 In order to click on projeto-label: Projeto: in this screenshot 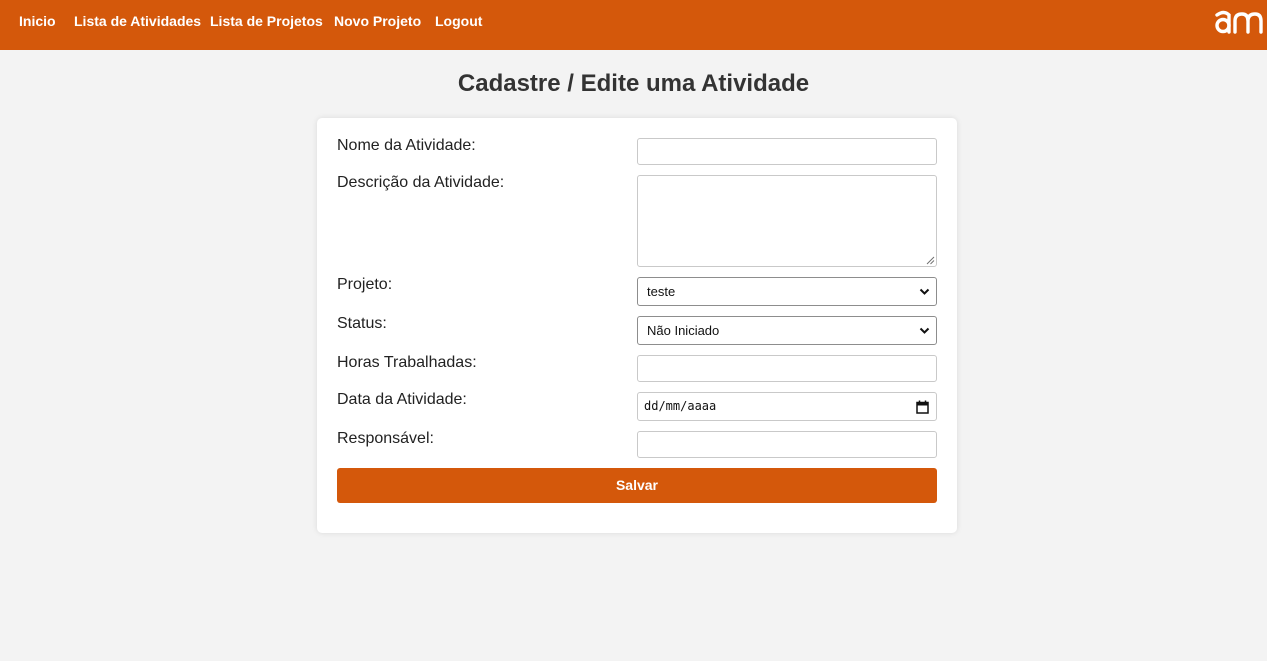, I will do `click(365, 284)`.